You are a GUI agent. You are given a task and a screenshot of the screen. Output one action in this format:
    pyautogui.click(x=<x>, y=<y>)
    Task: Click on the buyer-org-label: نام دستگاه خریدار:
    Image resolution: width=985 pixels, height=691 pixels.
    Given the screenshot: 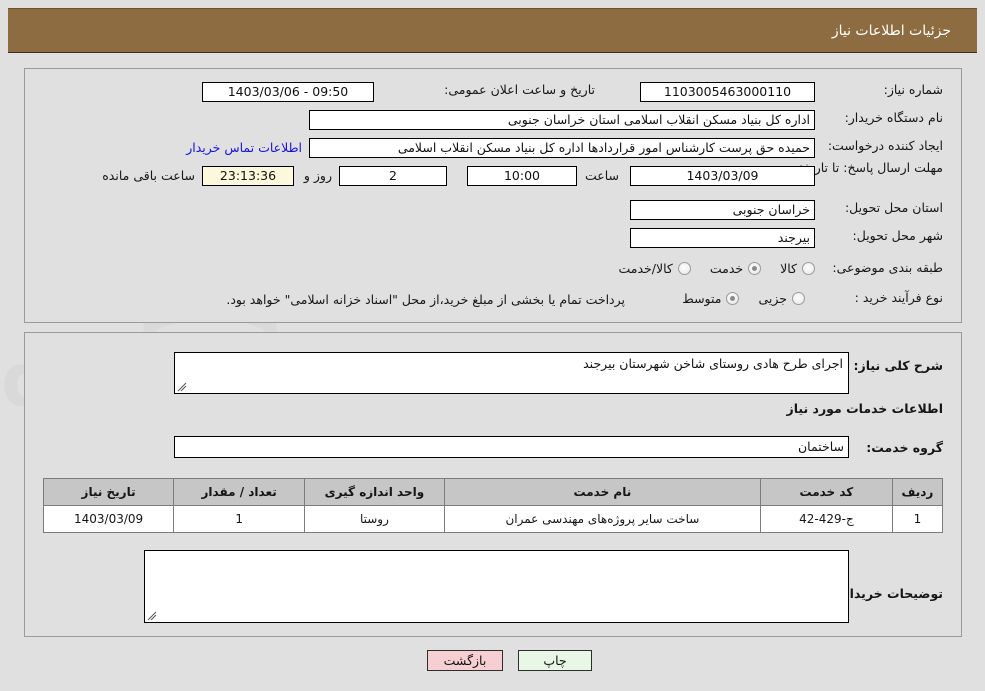 What is the action you would take?
    pyautogui.click(x=893, y=117)
    